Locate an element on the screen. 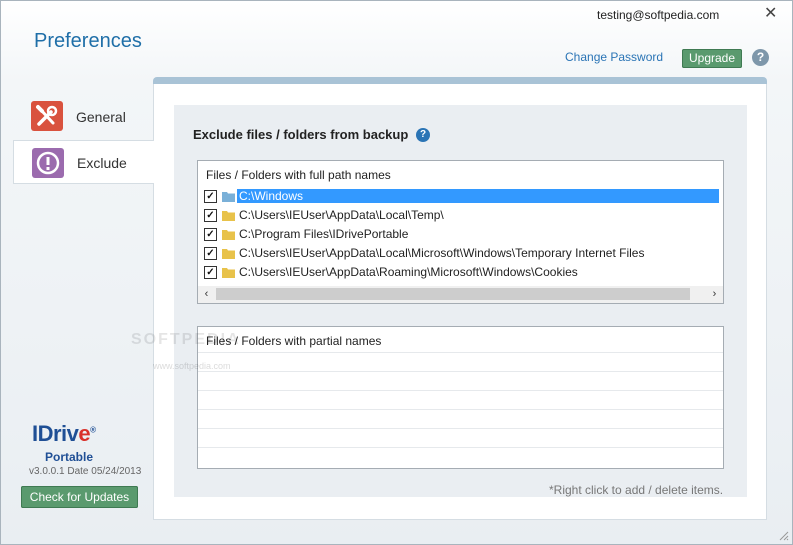 The width and height of the screenshot is (793, 545). exclamation-icon is located at coordinates (48, 163).